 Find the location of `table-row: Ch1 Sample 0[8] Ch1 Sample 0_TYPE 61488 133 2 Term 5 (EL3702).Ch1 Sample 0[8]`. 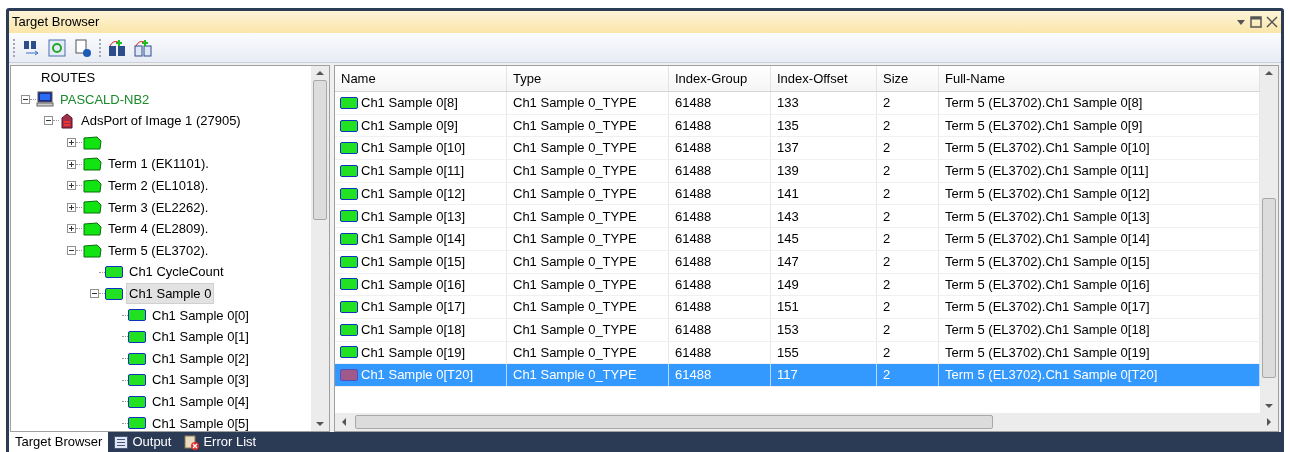

table-row: Ch1 Sample 0[8] Ch1 Sample 0_TYPE 61488 133 2 Term 5 (EL3702).Ch1 Sample 0[8] is located at coordinates (797, 103).